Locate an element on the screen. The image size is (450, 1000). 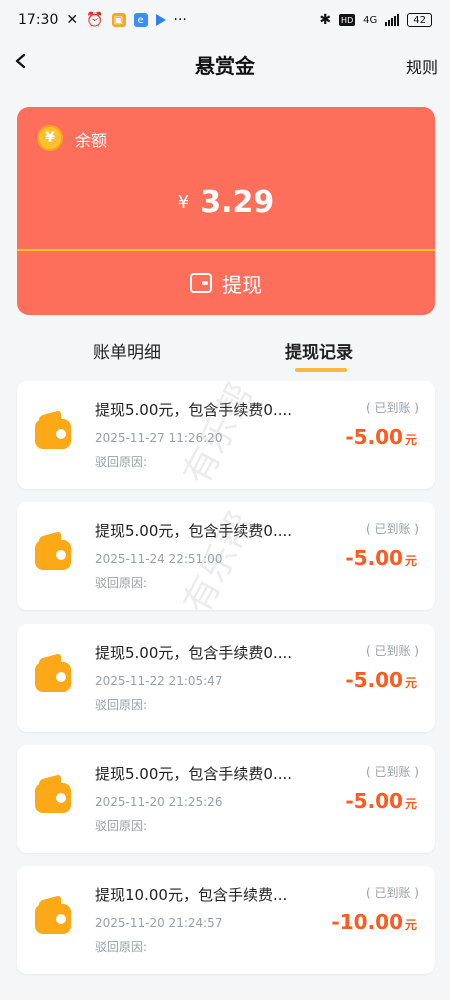
active-tab-underline is located at coordinates (321, 370).